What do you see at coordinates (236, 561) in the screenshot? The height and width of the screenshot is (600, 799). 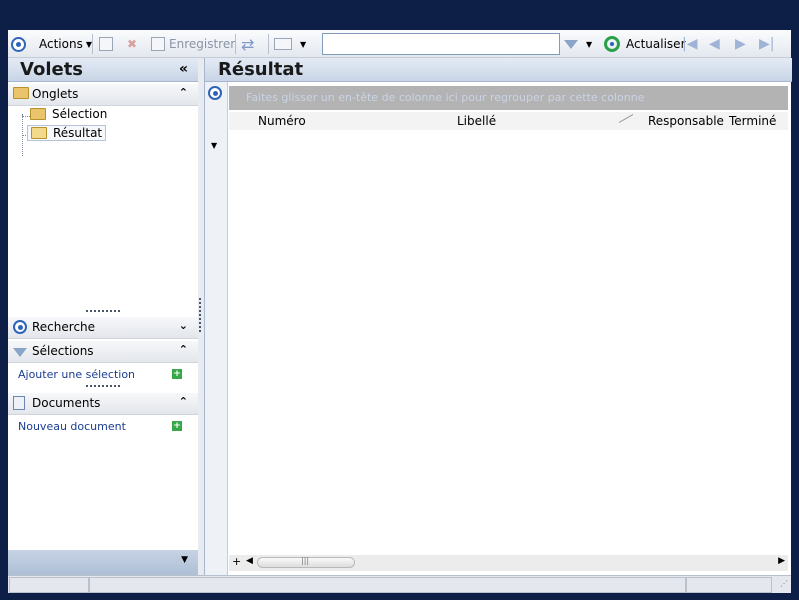 I see `add-row-icon: +` at bounding box center [236, 561].